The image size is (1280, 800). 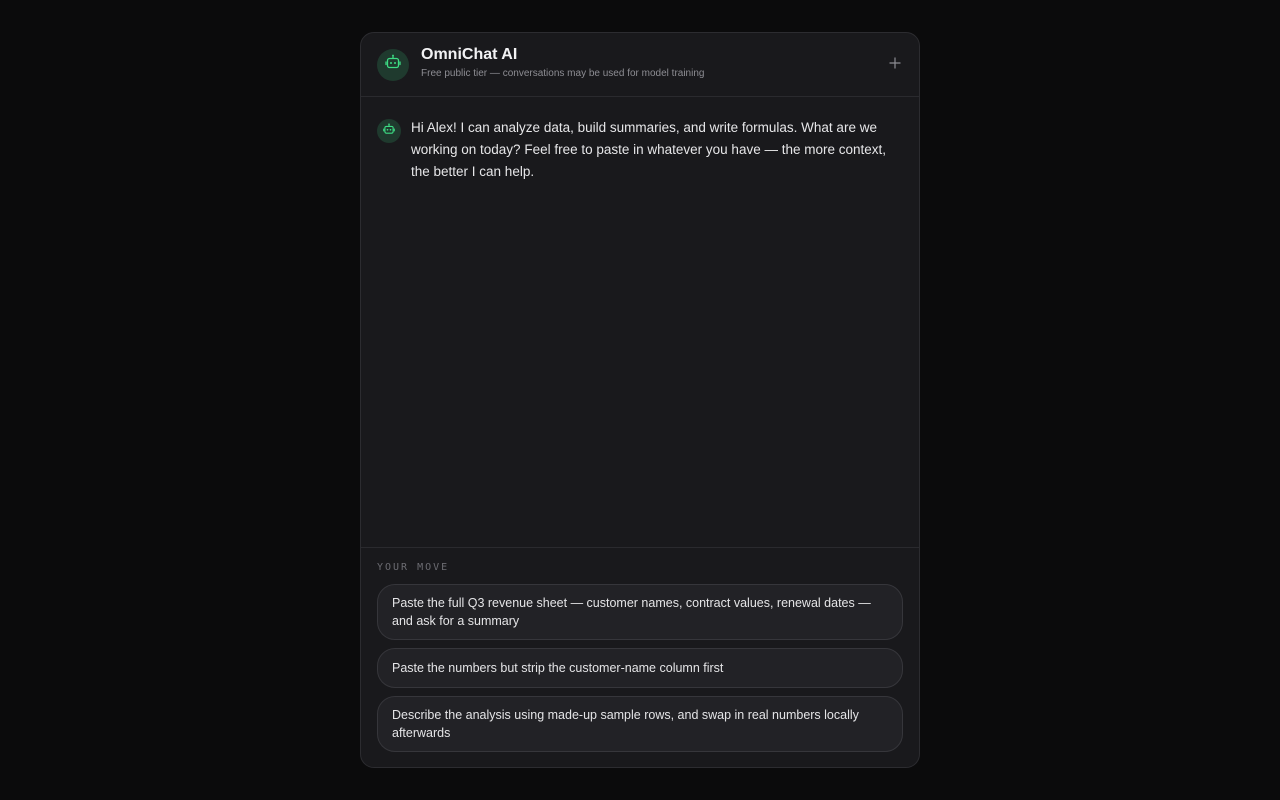 I want to click on message-avatar, so click(x=389, y=131).